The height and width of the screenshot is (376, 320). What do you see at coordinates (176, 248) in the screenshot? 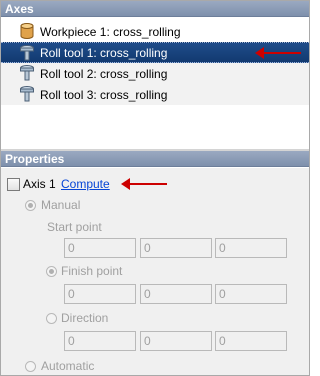
I see `start-point-y-field` at bounding box center [176, 248].